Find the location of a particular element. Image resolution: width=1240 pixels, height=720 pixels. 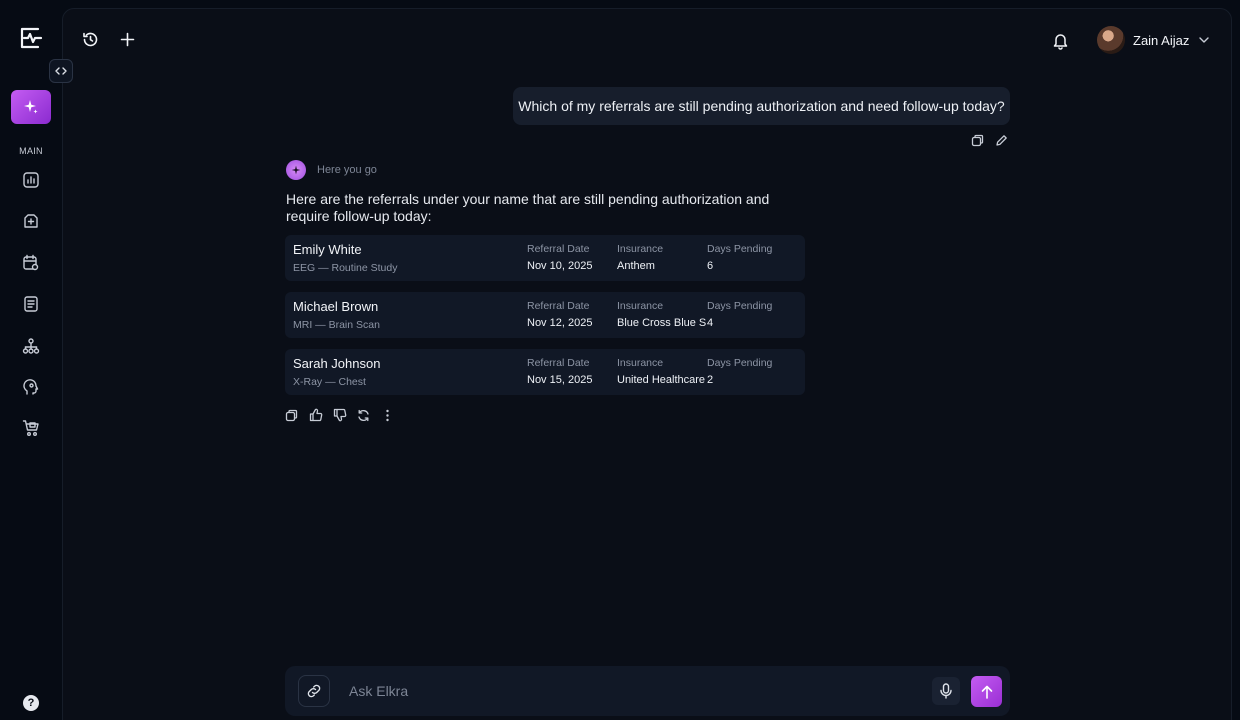

procedure-detail: EEG — Routine Study is located at coordinates (345, 268).